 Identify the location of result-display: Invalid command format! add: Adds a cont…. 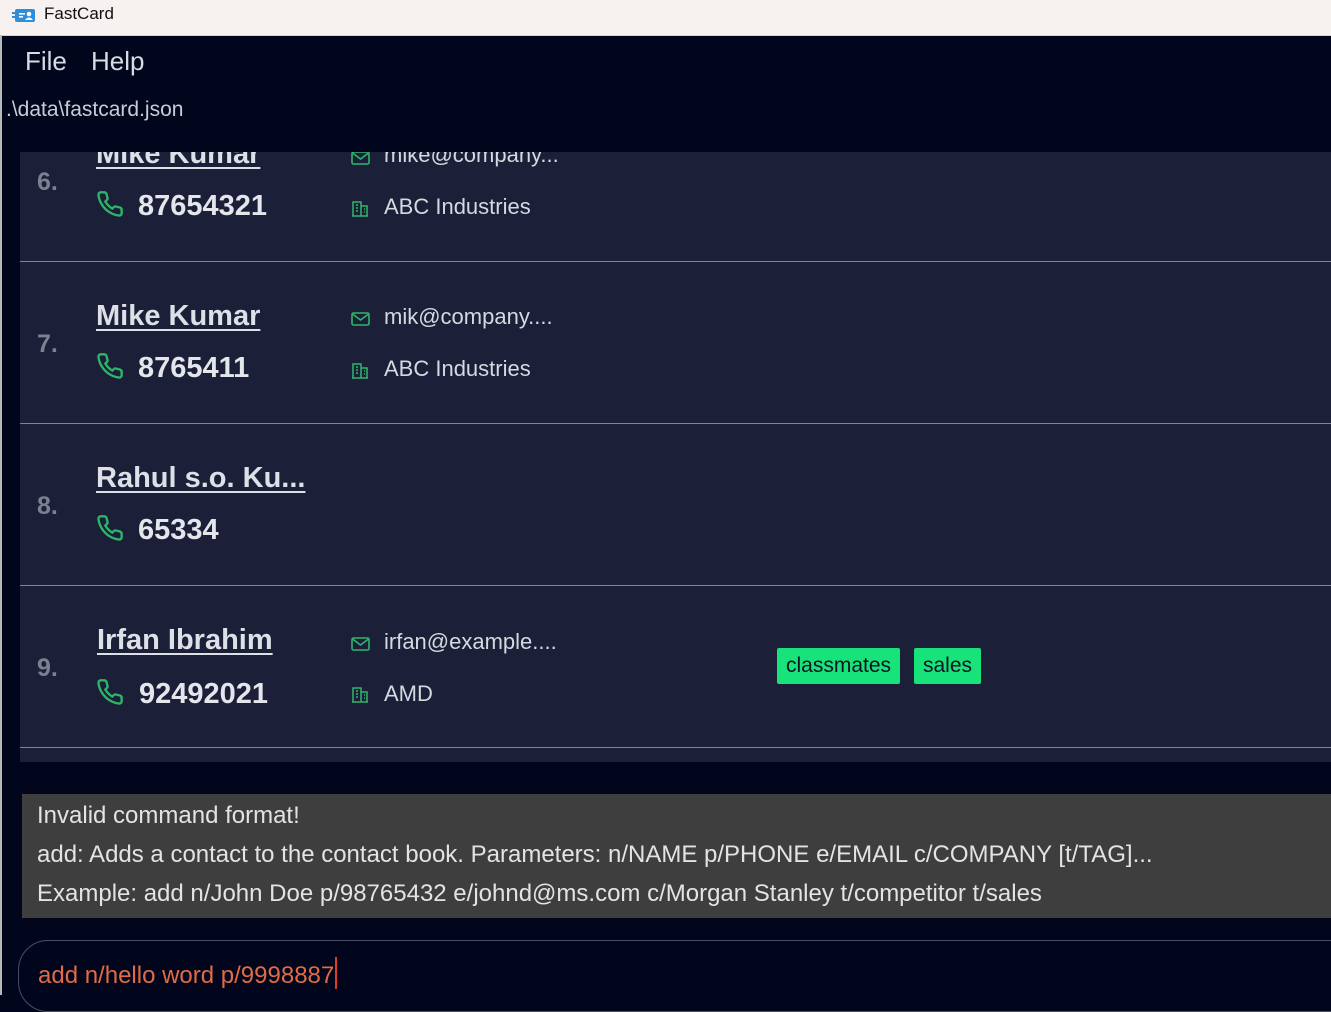
(676, 856).